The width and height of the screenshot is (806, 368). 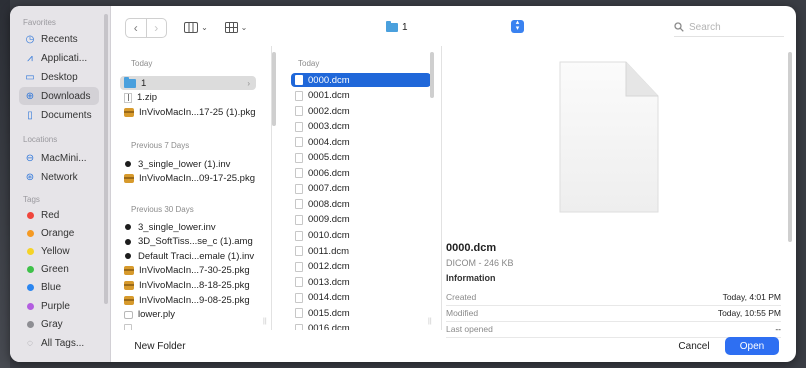 I want to click on location-popup: 1, so click(x=451, y=27).